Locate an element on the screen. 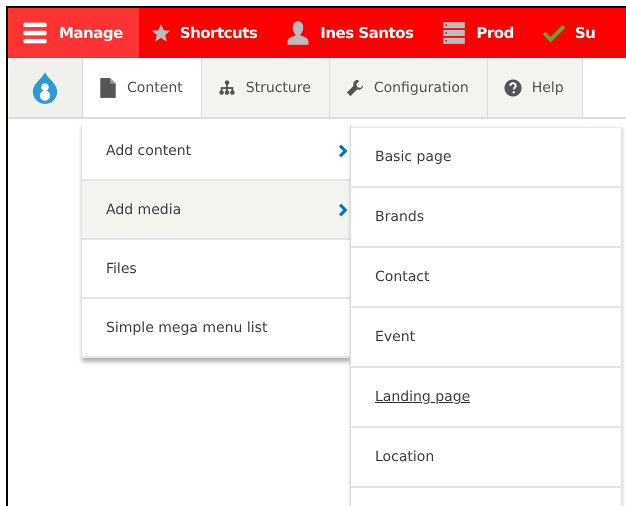 Image resolution: width=626 pixels, height=506 pixels. toolbar-tab: Shortcuts is located at coordinates (206, 33).